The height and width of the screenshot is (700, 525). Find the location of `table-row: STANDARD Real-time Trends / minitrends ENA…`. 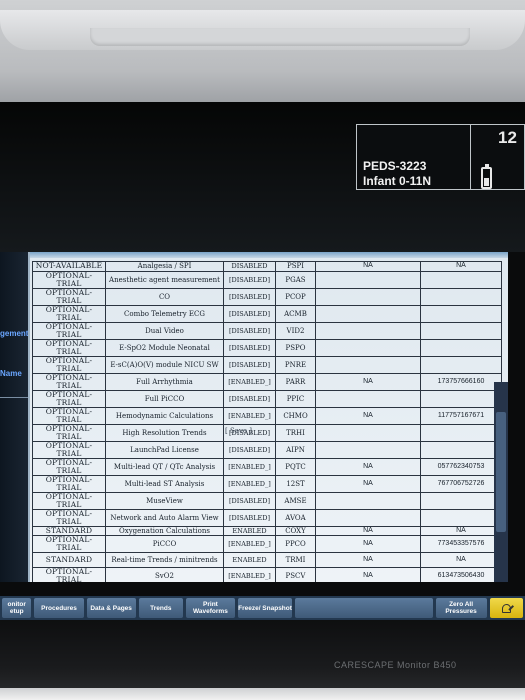

table-row: STANDARD Real-time Trends / minitrends ENA… is located at coordinates (267, 560).